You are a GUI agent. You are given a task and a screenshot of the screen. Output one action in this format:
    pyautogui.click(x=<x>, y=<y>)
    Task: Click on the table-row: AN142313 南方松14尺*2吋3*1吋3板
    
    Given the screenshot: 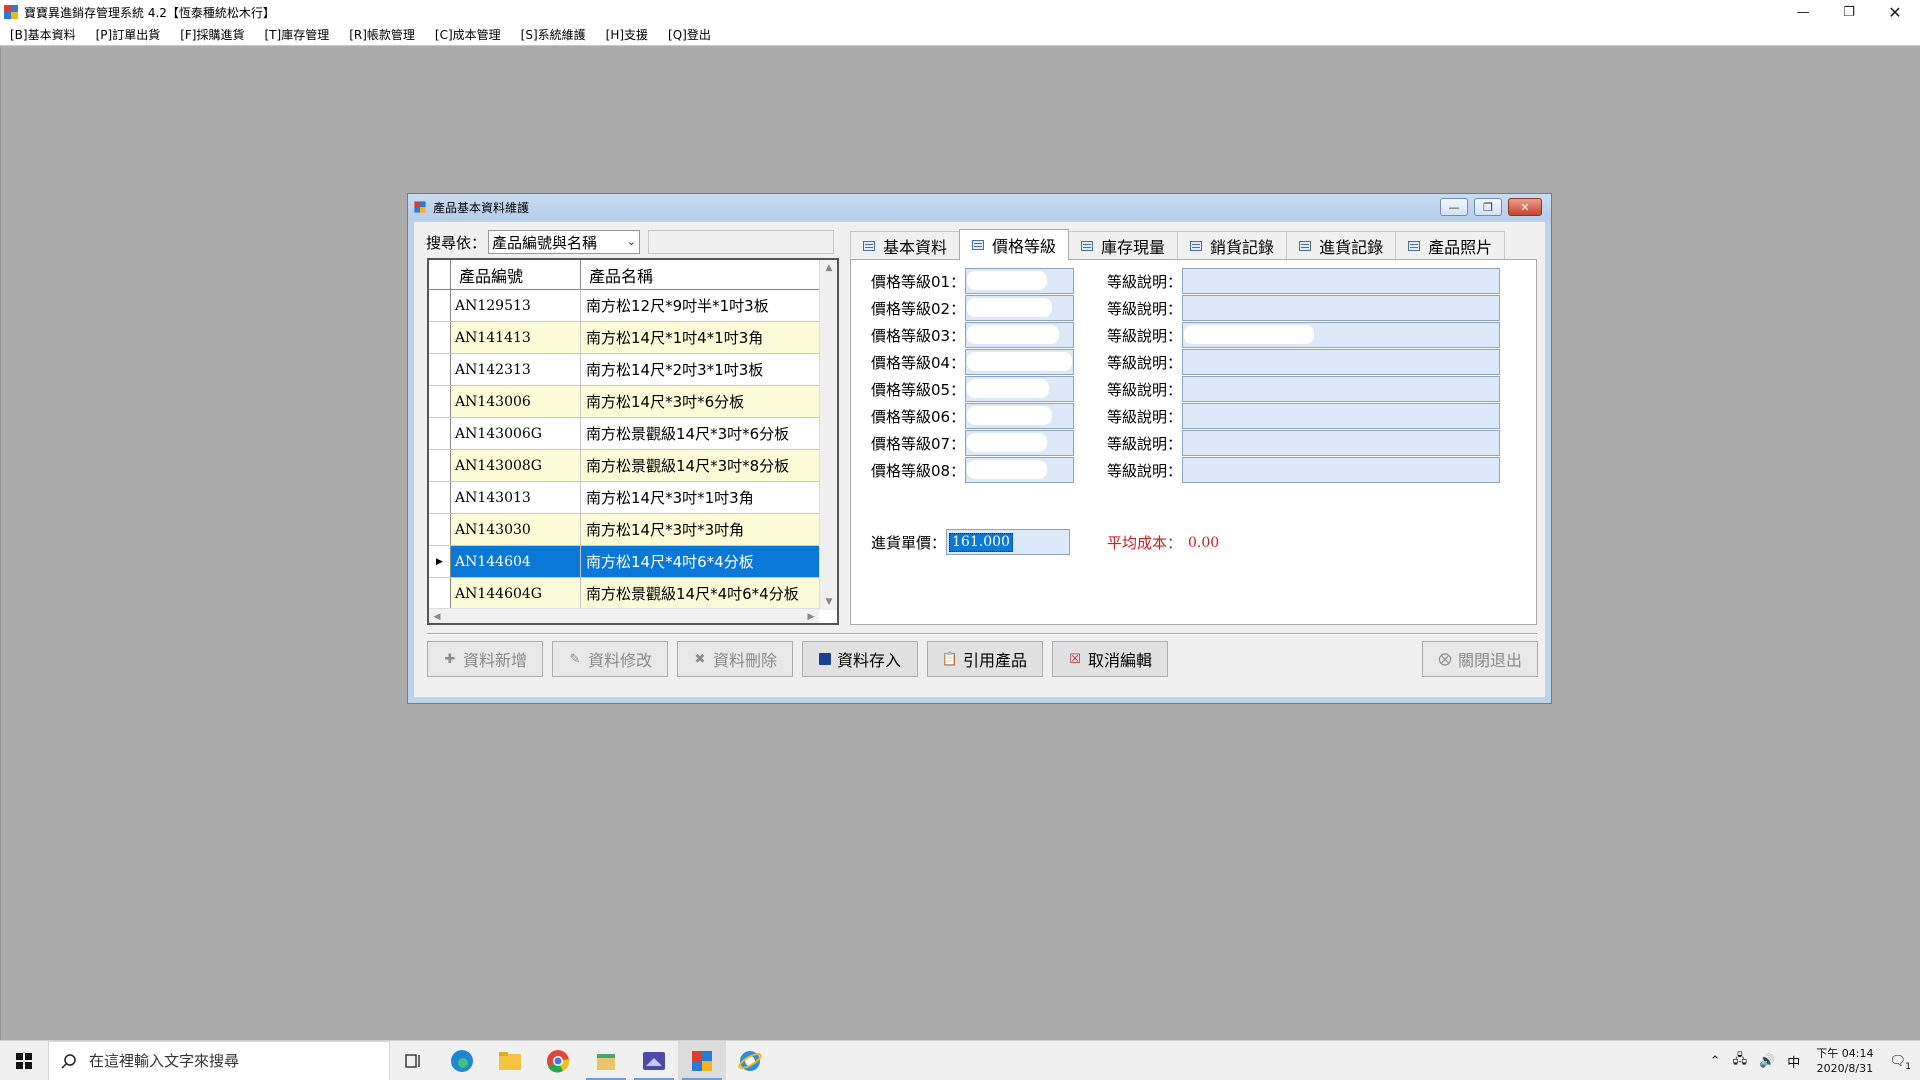 What is the action you would take?
    pyautogui.click(x=624, y=370)
    